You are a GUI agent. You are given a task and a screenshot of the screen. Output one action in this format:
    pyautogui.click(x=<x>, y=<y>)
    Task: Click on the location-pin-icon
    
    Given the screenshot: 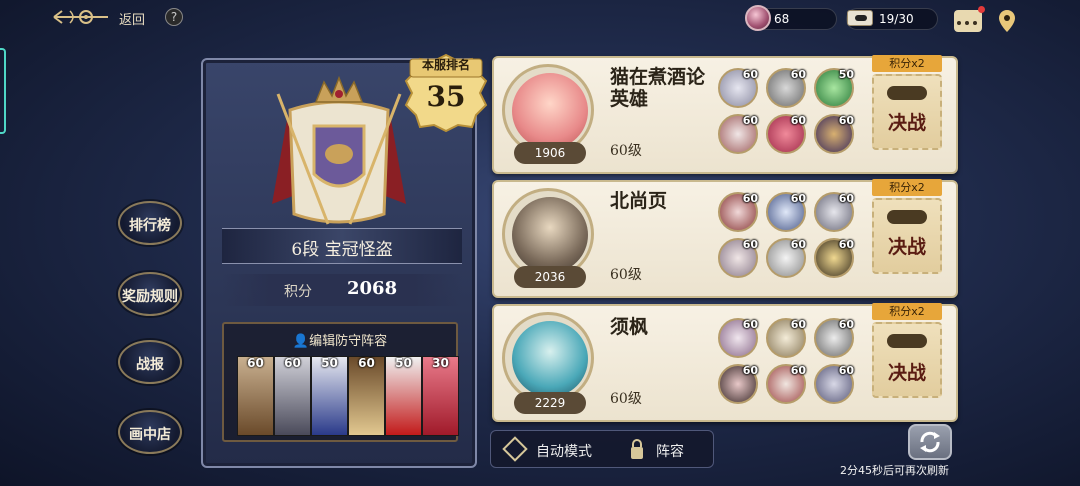 What is the action you would take?
    pyautogui.click(x=1007, y=21)
    